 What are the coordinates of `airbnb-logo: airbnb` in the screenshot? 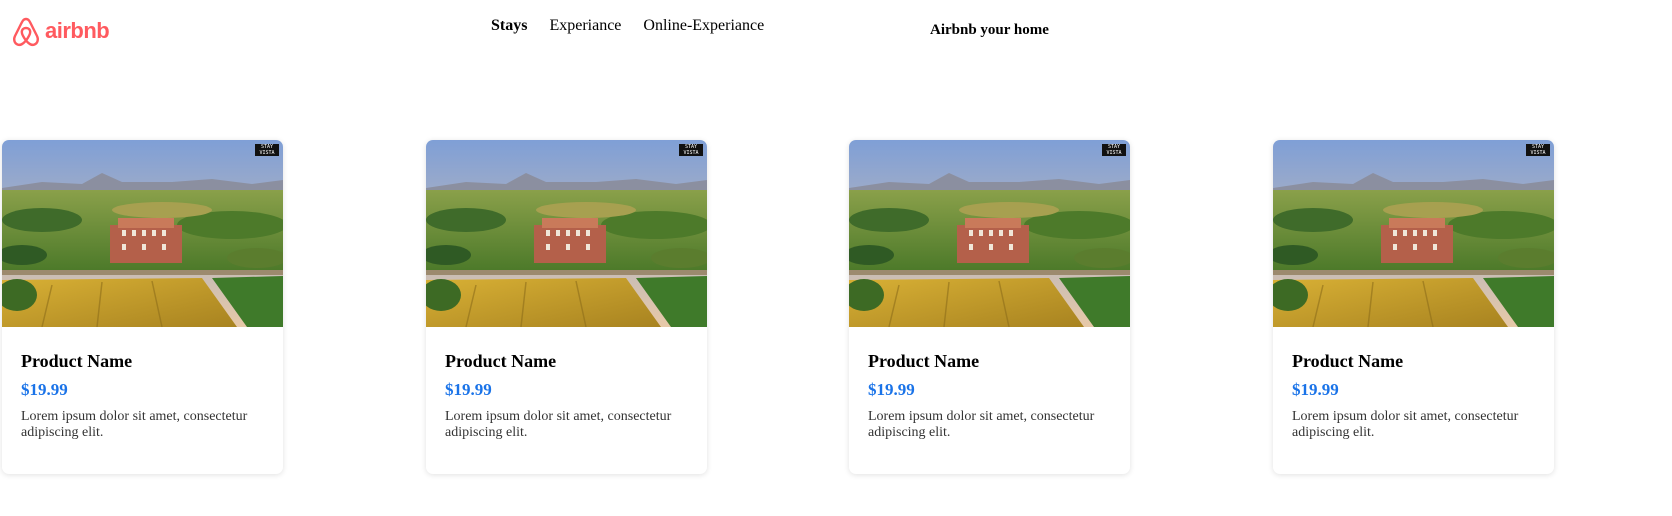 It's located at (60, 32).